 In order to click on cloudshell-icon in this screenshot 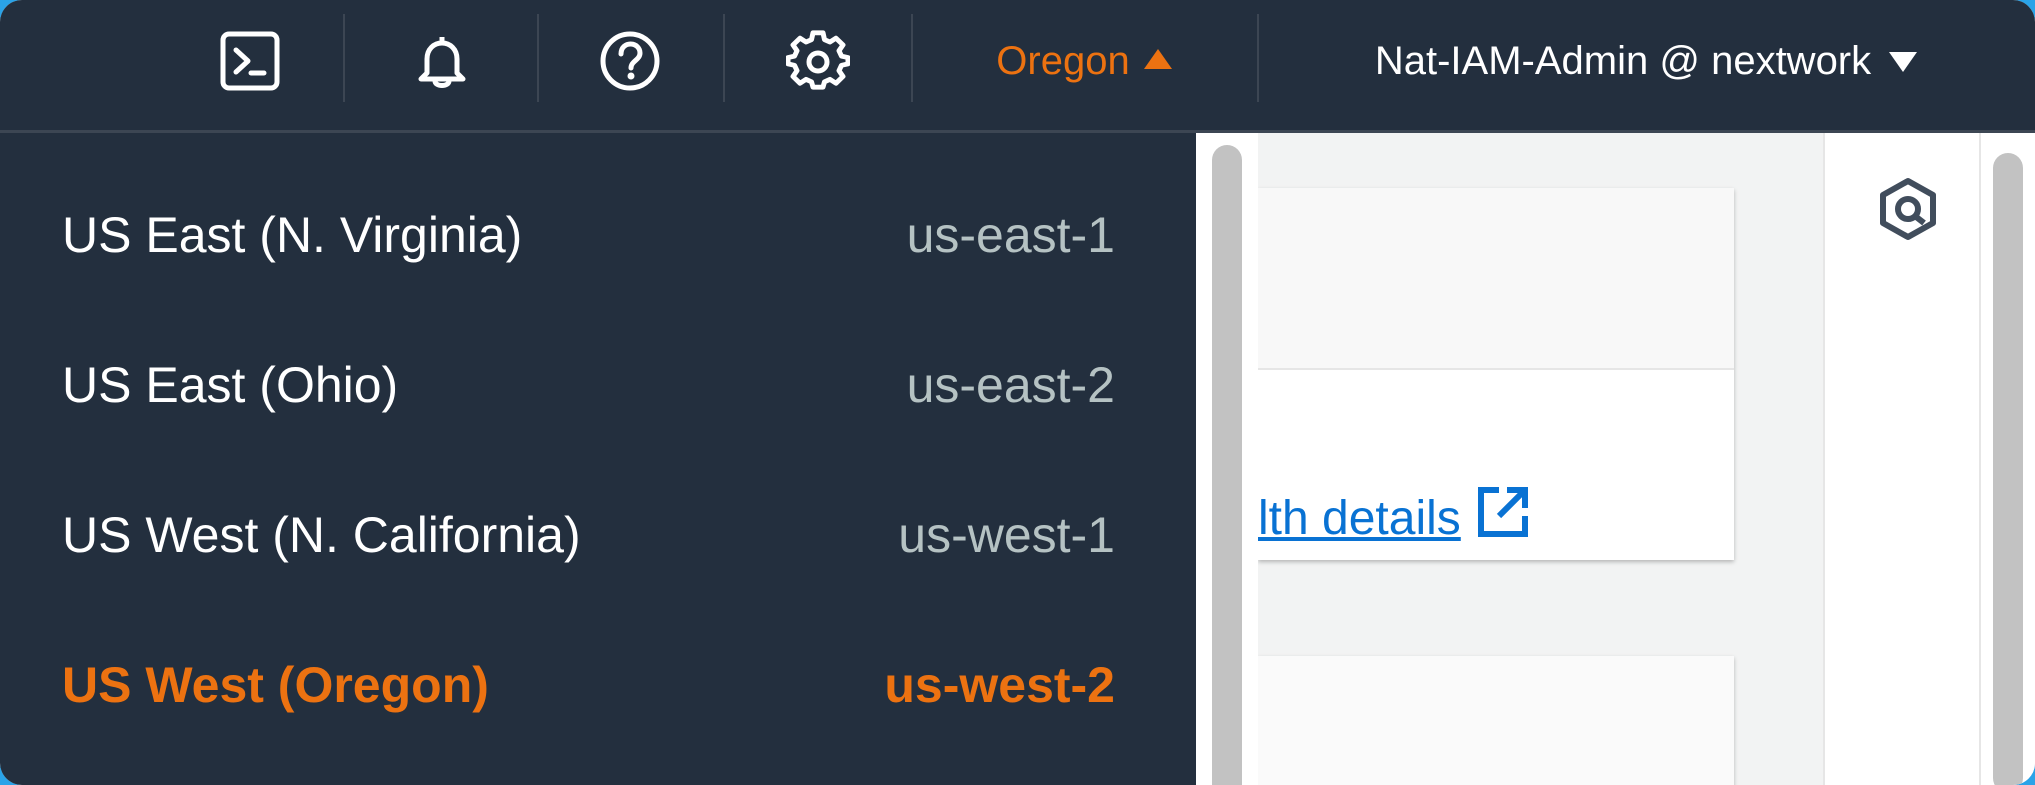, I will do `click(250, 61)`.